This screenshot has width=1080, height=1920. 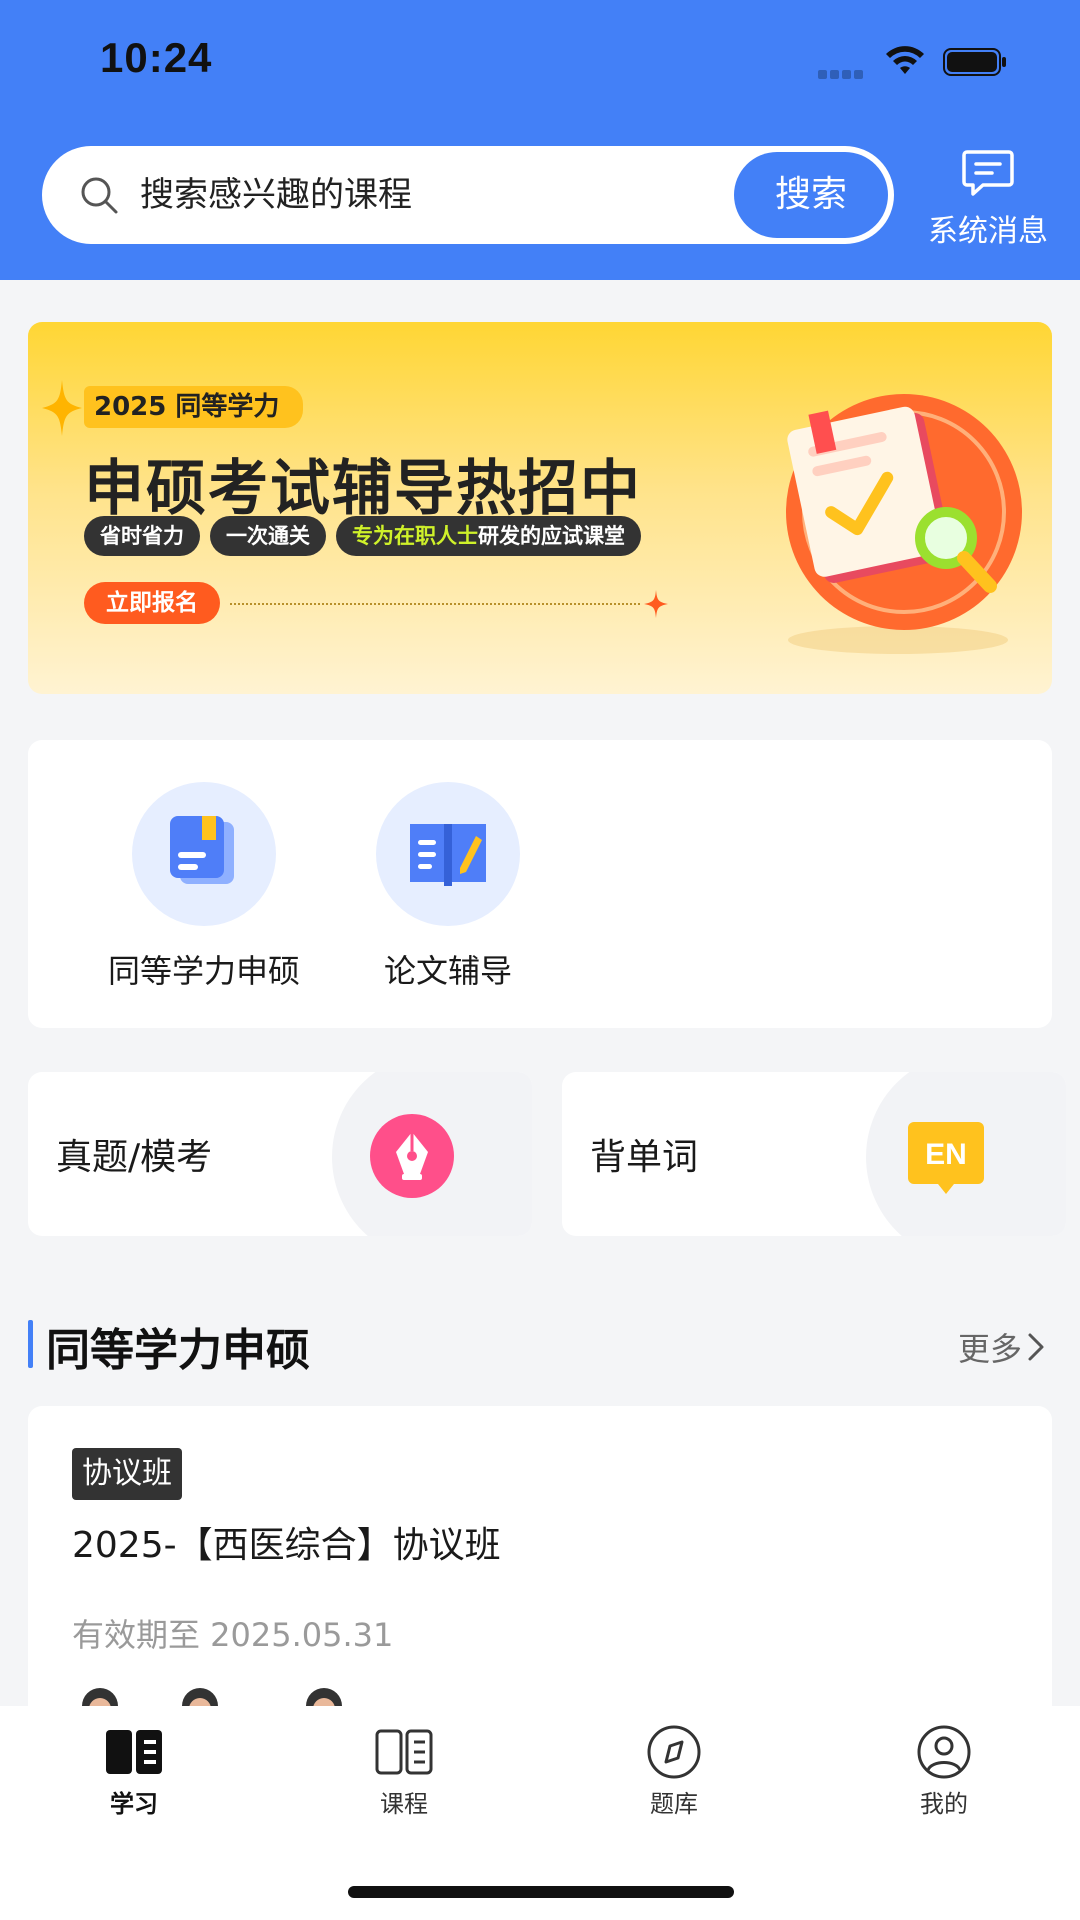 What do you see at coordinates (468, 195) in the screenshot?
I see `search-bar: 搜索感兴趣的课程 搜索` at bounding box center [468, 195].